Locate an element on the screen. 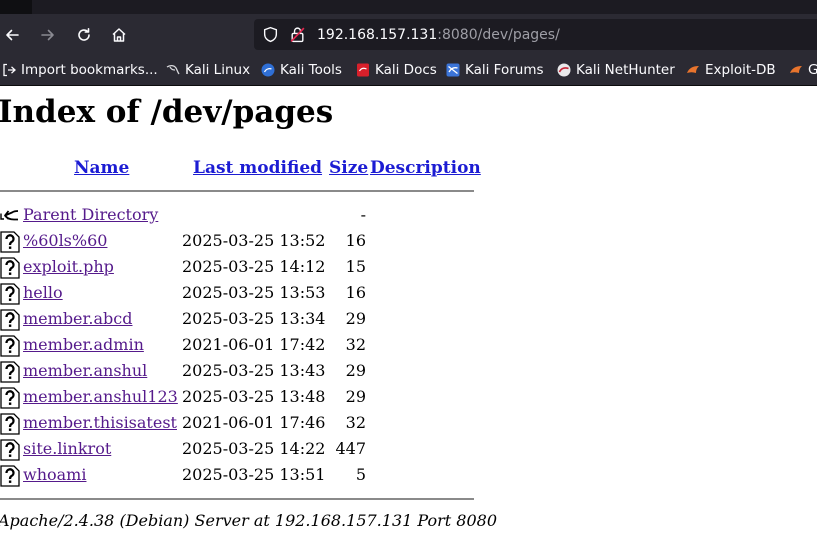 This screenshot has height=535, width=817. file-link: member.abcd is located at coordinates (77, 318).